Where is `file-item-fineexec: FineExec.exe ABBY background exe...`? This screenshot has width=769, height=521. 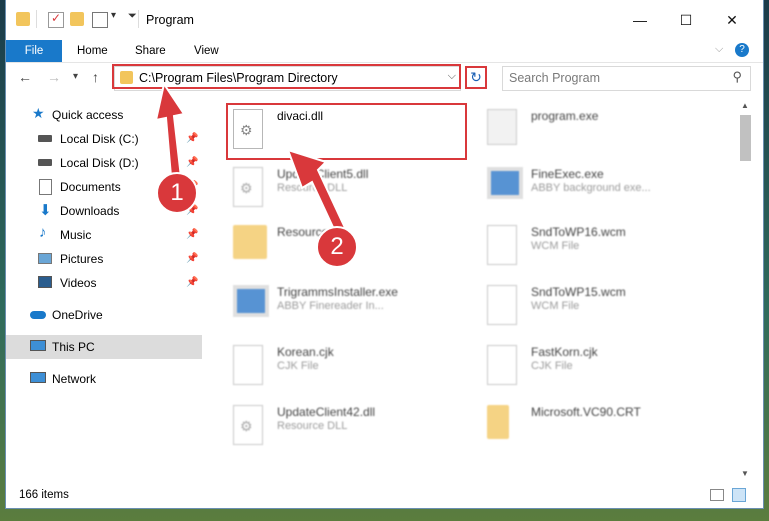
file-item-fineexec: FineExec.exe ABBY background exe... is located at coordinates (603, 189).